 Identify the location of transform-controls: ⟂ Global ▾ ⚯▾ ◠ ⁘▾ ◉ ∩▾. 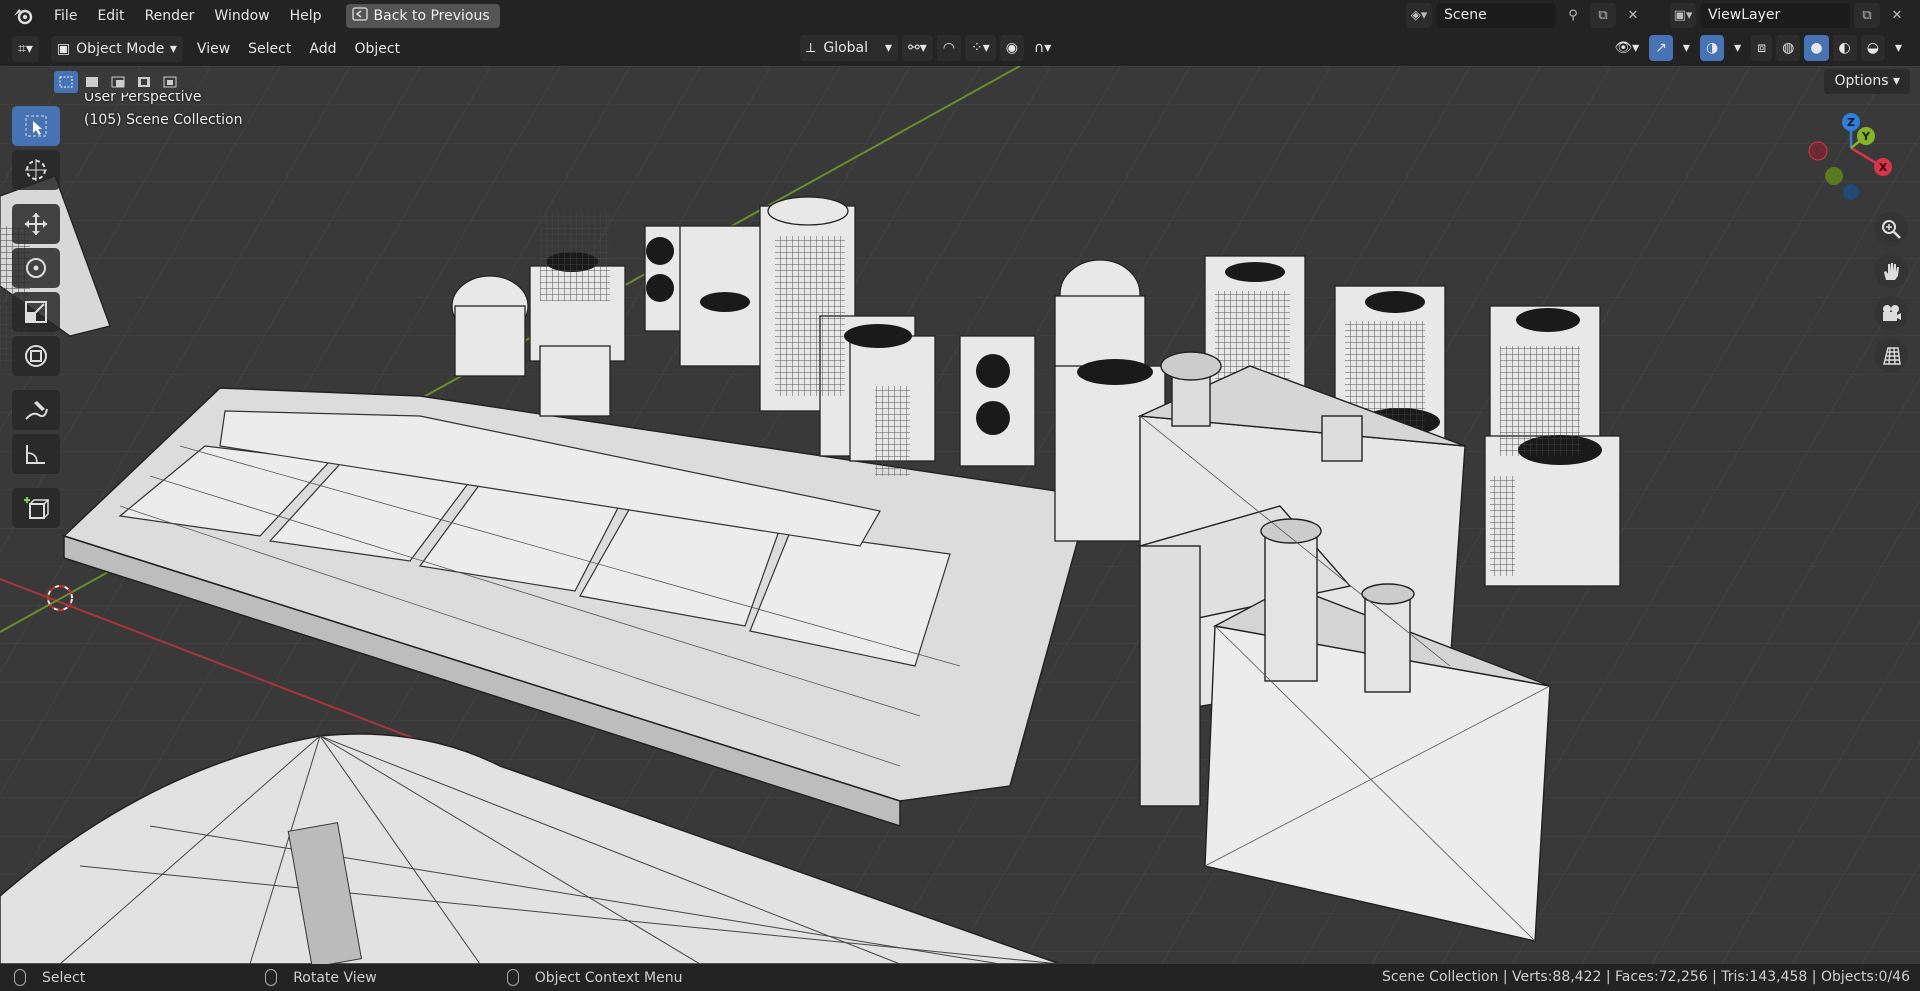
(928, 48).